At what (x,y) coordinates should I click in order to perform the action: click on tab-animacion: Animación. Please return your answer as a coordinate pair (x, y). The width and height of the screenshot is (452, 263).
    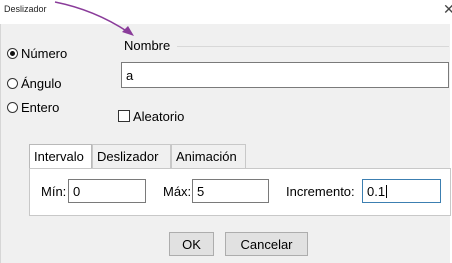
    Looking at the image, I should click on (208, 156).